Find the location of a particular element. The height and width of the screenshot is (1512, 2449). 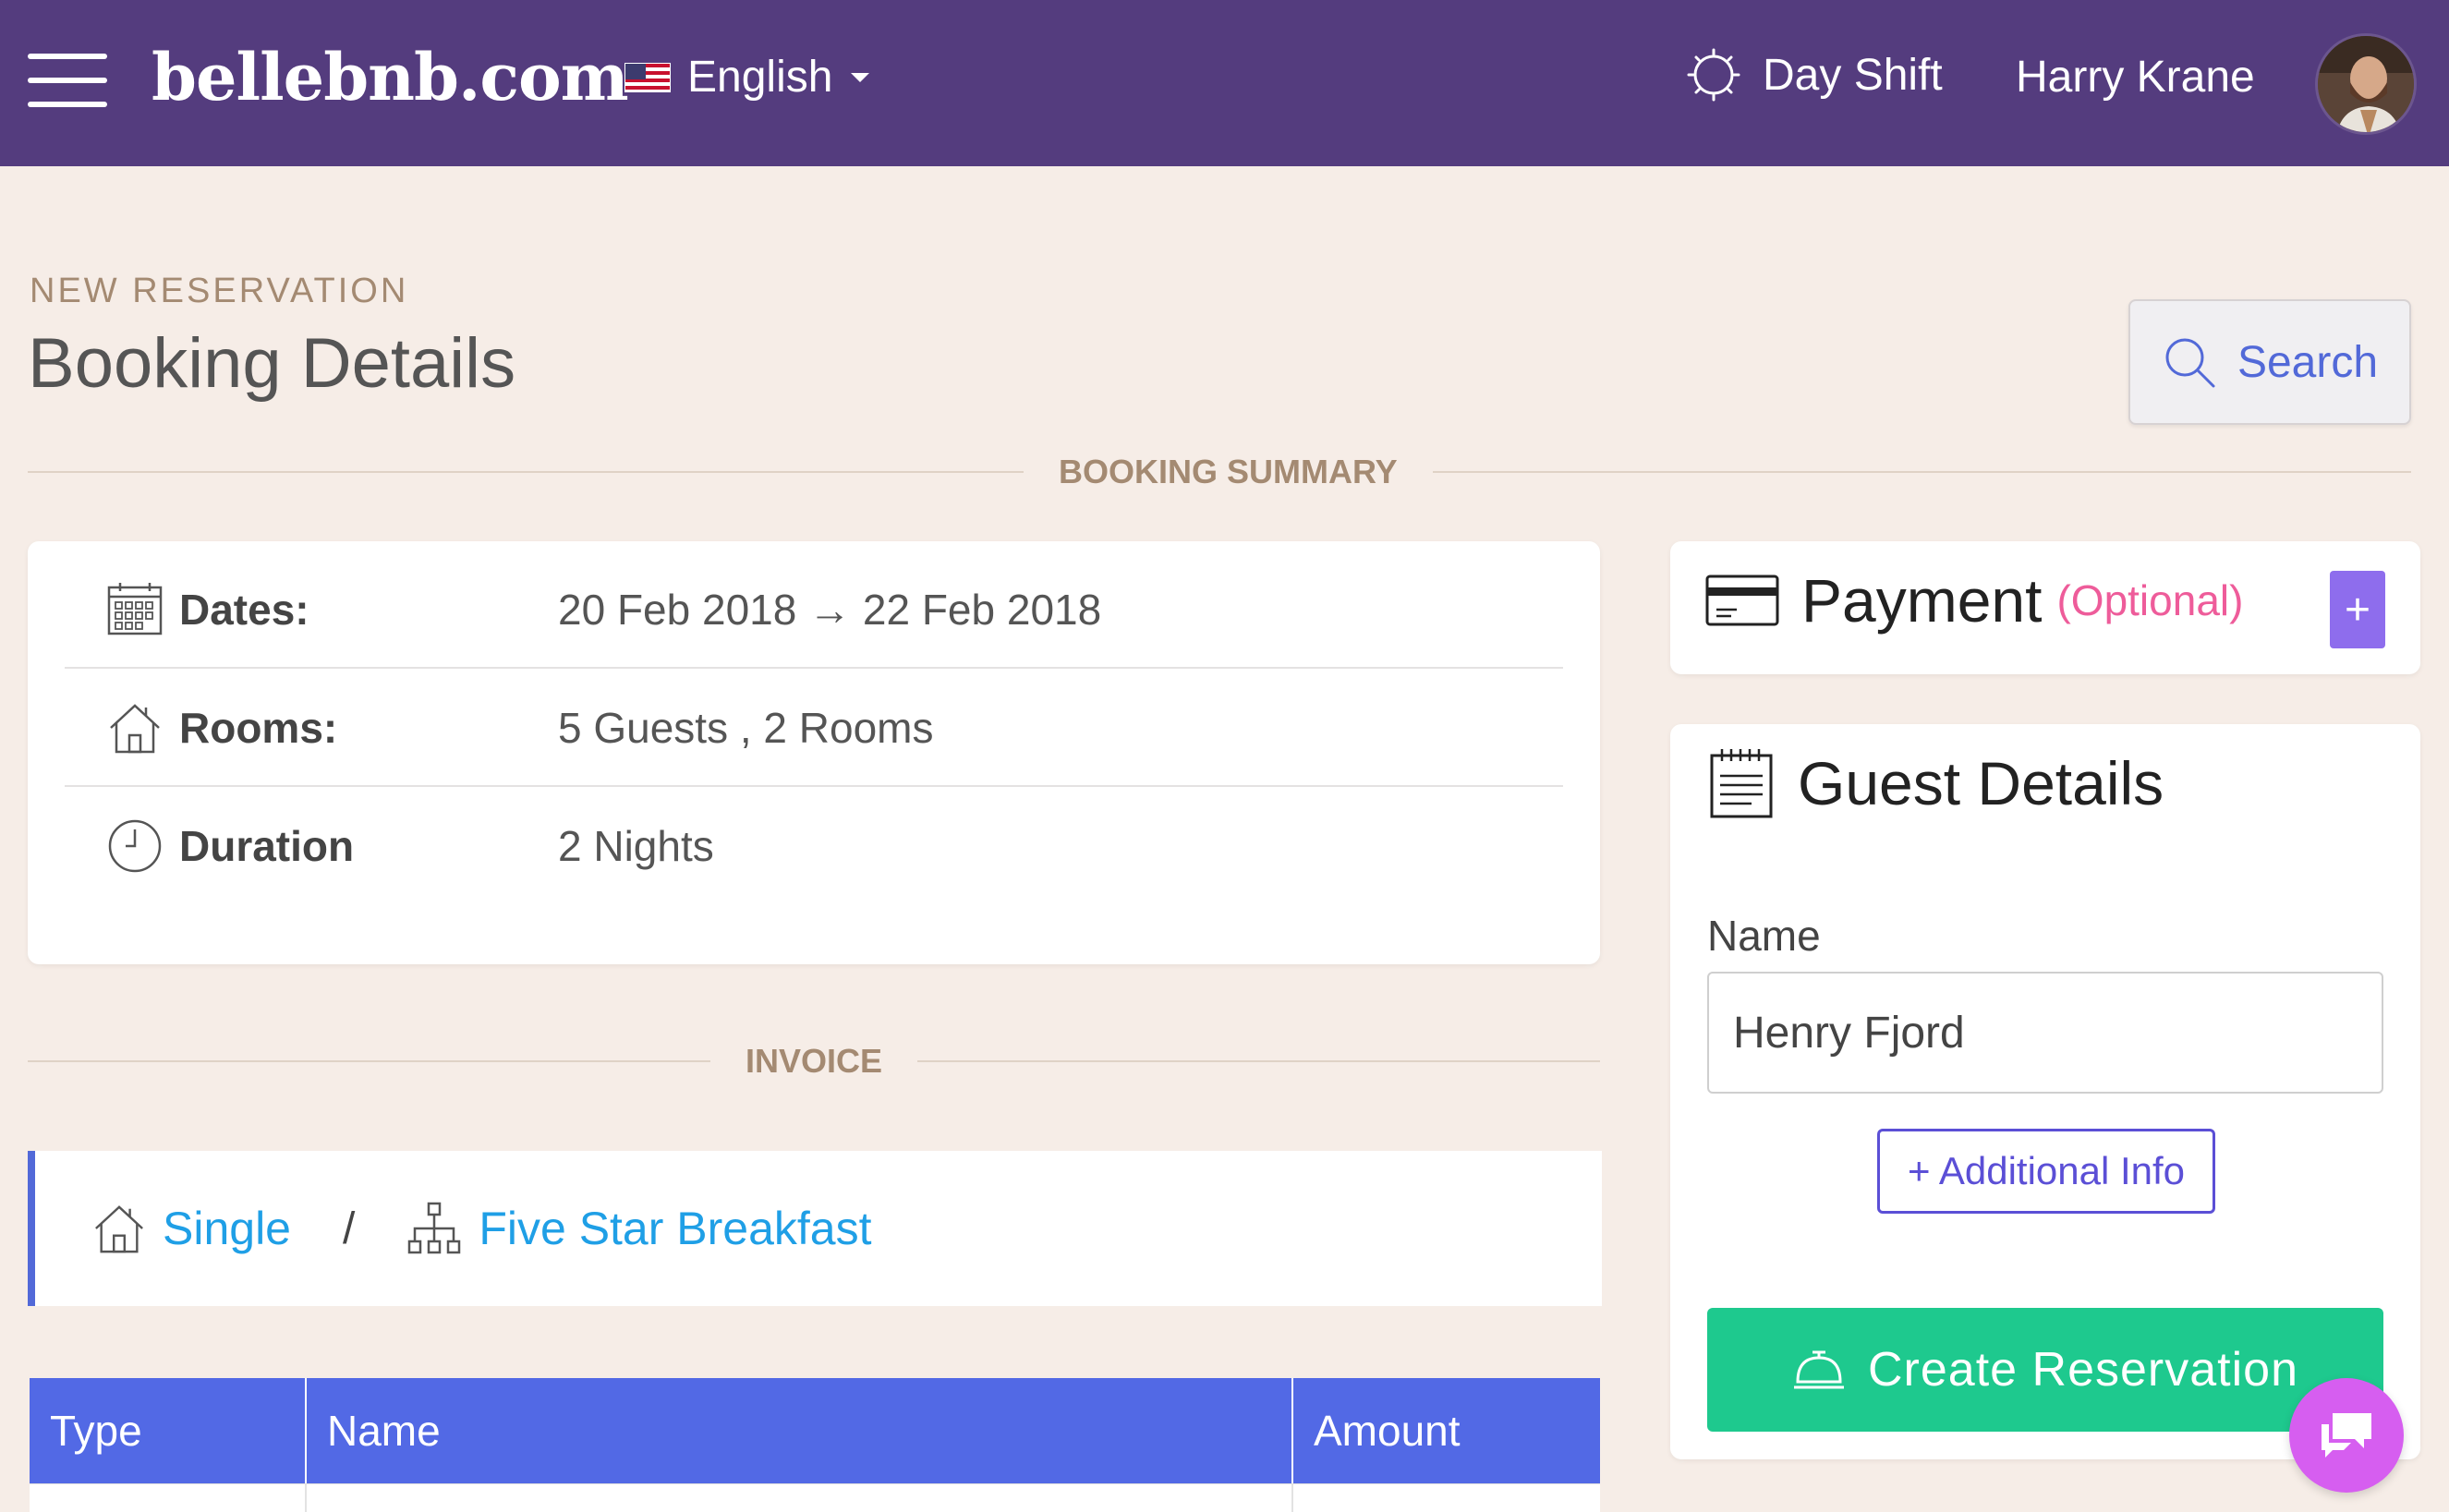

language-selector: English is located at coordinates (747, 77).